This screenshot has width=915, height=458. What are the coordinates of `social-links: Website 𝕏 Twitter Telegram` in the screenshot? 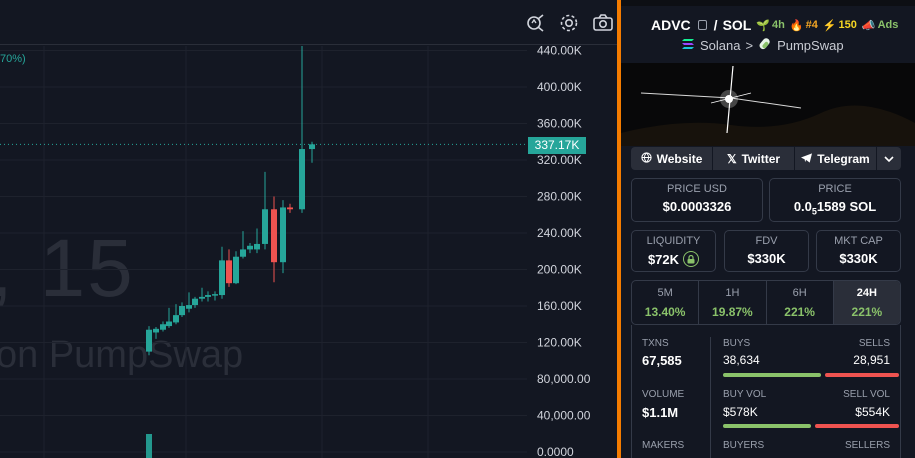 It's located at (766, 158).